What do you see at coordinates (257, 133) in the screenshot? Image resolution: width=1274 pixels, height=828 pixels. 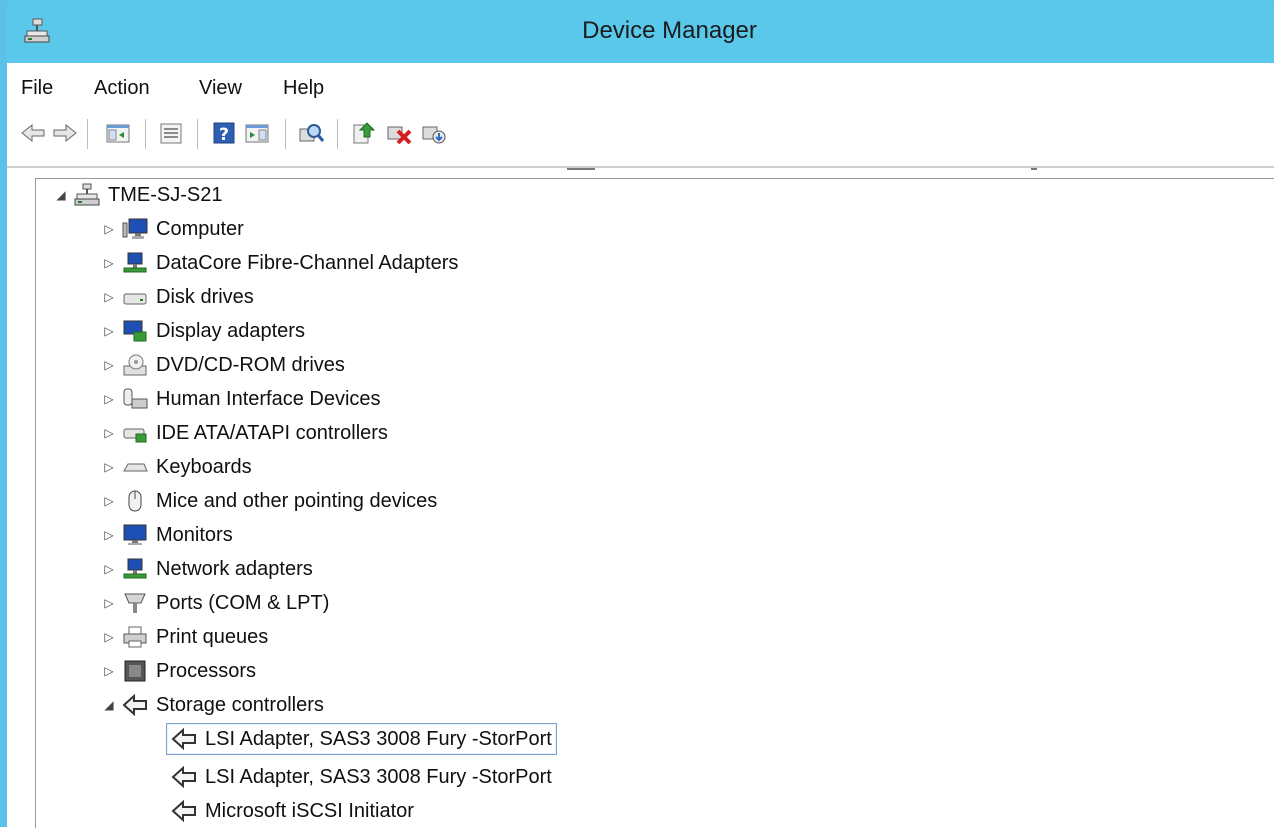 I see `show-hide-action-pane-icon` at bounding box center [257, 133].